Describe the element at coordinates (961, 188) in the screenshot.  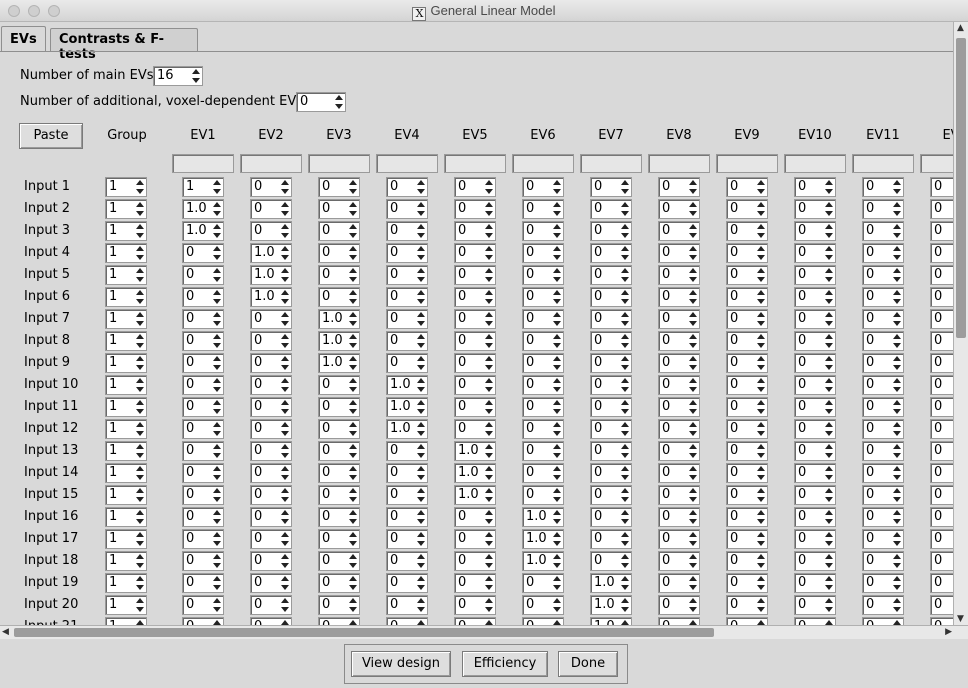
I see `vertical-scroll-thumb` at that location.